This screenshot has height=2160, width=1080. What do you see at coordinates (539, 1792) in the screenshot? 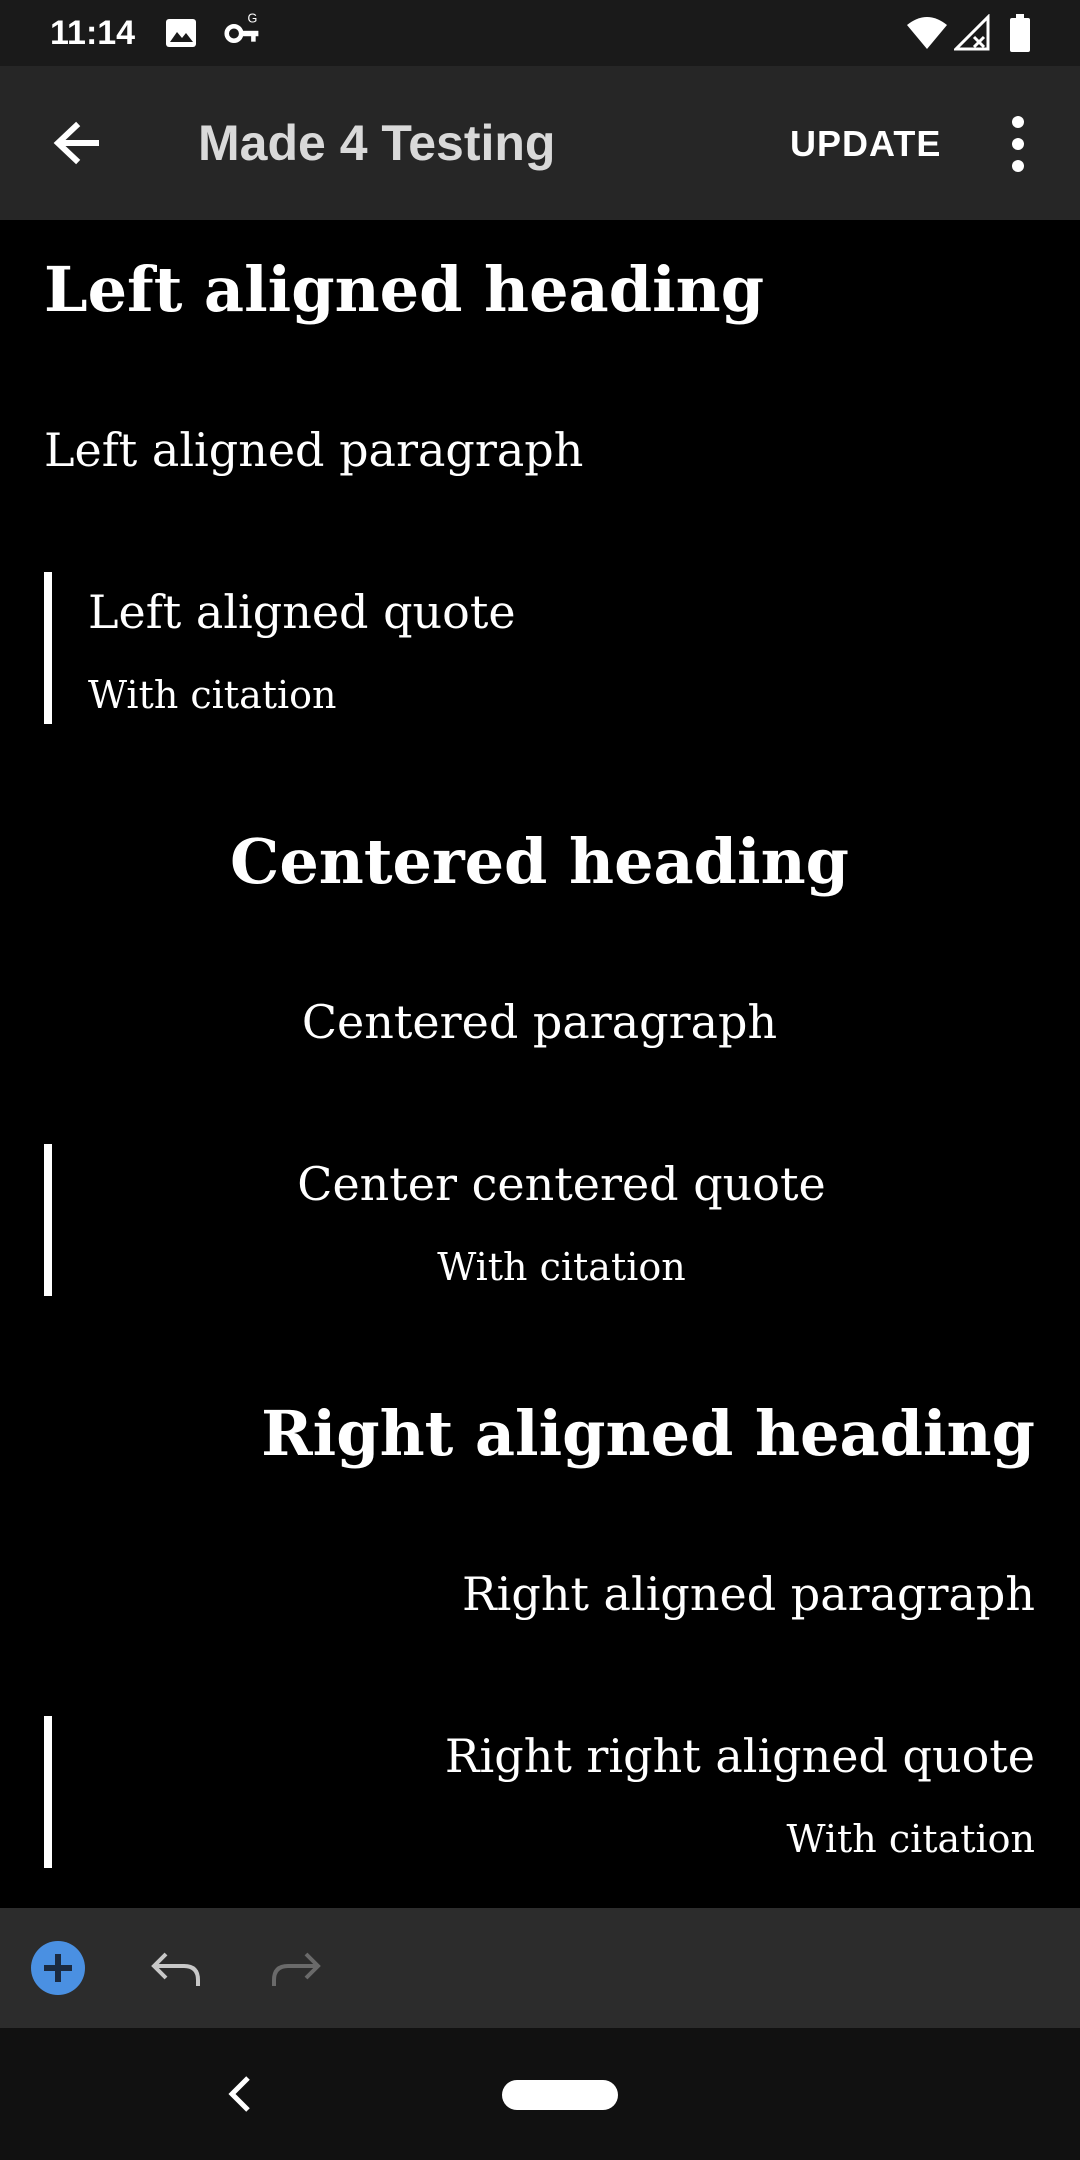
I see `right-quote-block: Right right aligned quote With citation` at bounding box center [539, 1792].